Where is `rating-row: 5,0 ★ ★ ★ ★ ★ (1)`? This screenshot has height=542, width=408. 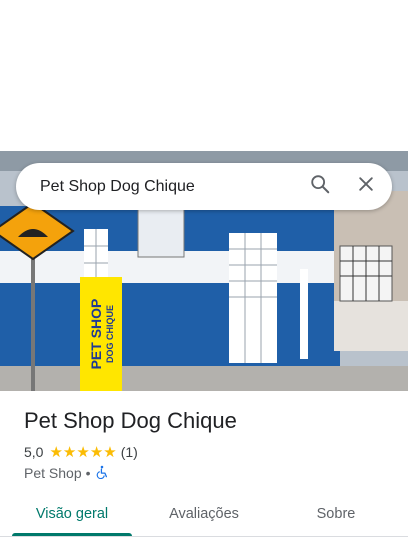 rating-row: 5,0 ★ ★ ★ ★ ★ (1) is located at coordinates (81, 452).